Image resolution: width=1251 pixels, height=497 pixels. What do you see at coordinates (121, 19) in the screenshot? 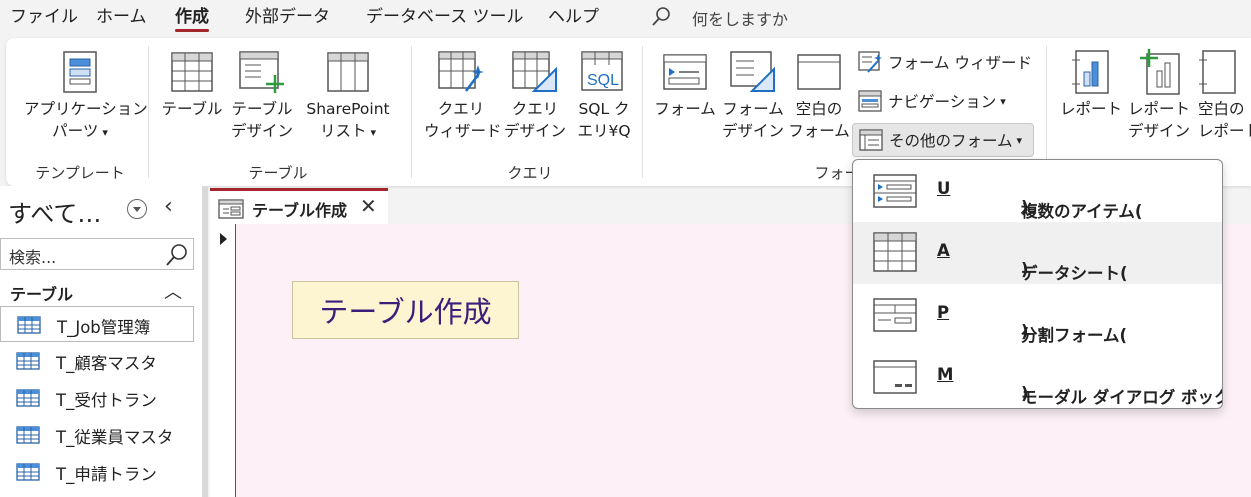
I see `menu-home: ホーム` at bounding box center [121, 19].